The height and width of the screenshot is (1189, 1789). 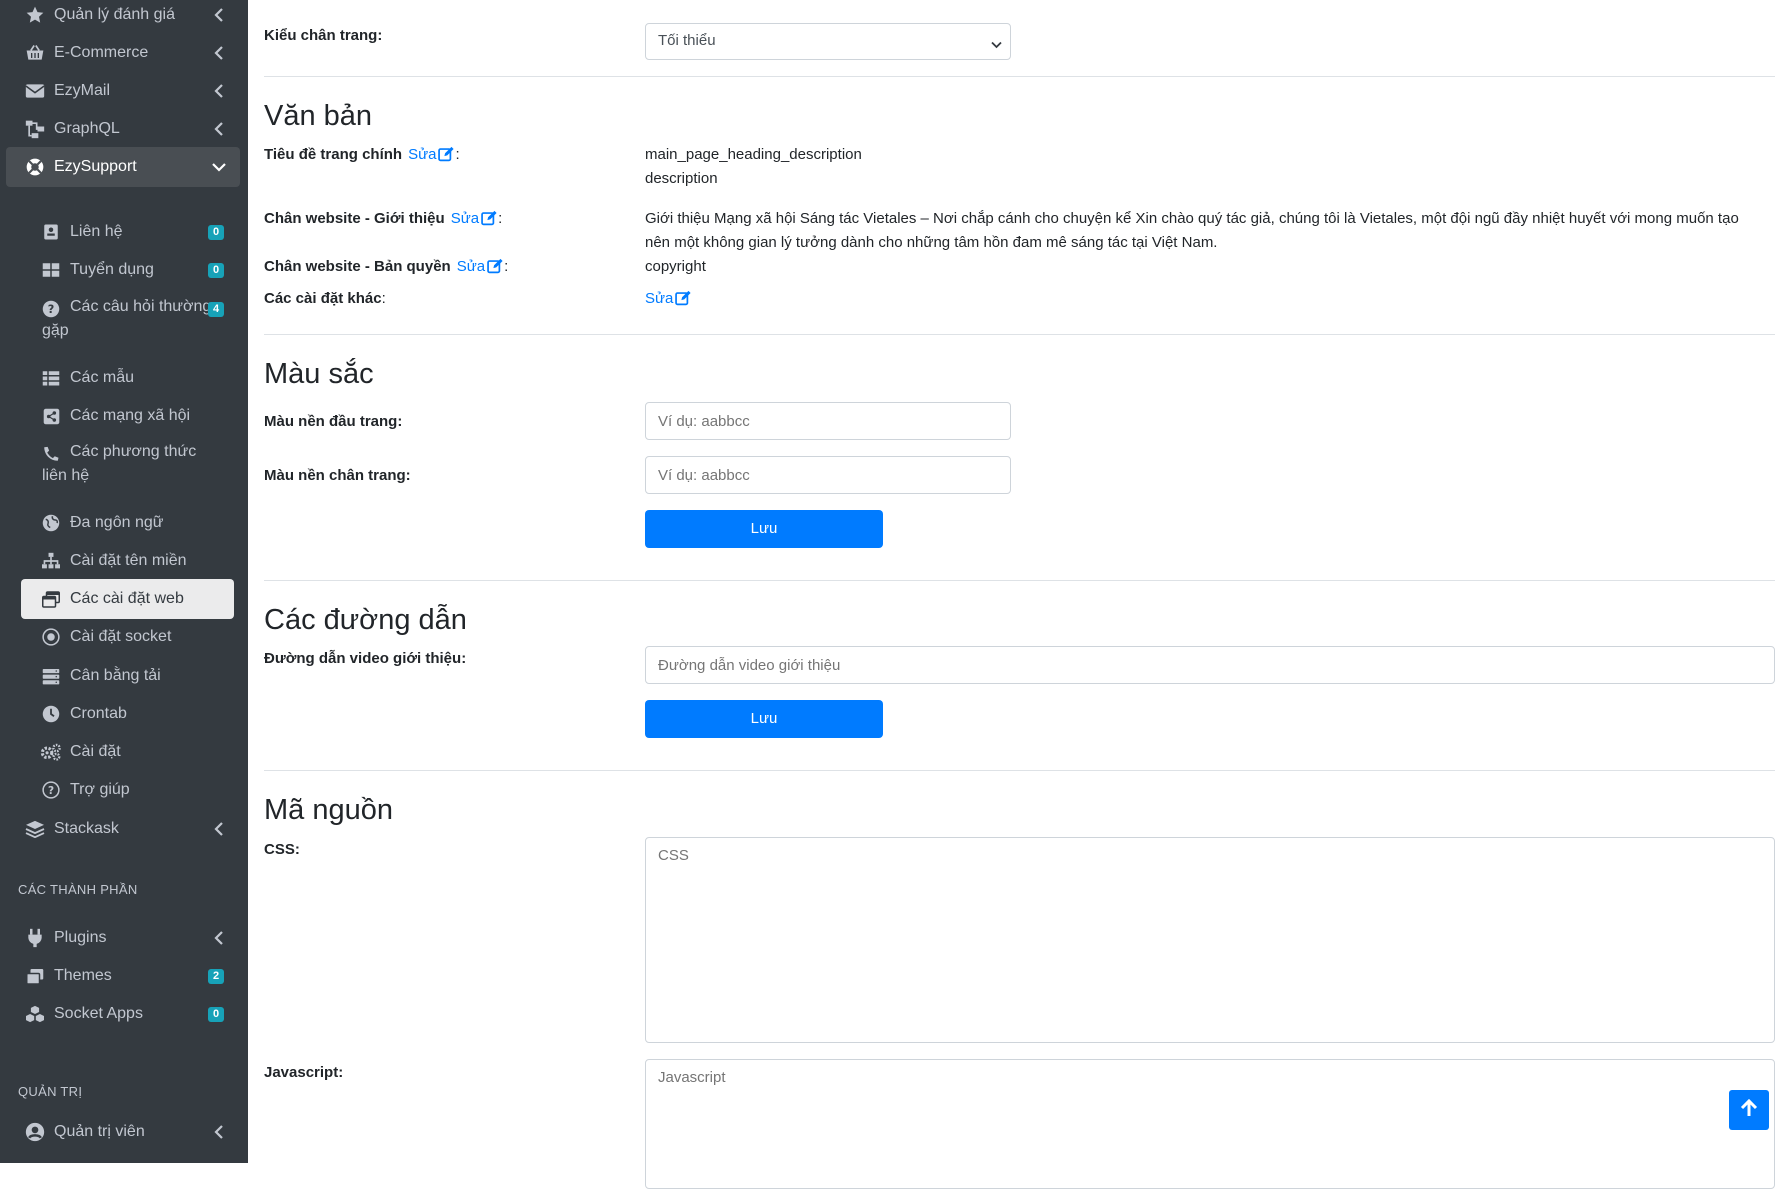 I want to click on sidebar-item-label: Socket Apps, so click(x=98, y=1013).